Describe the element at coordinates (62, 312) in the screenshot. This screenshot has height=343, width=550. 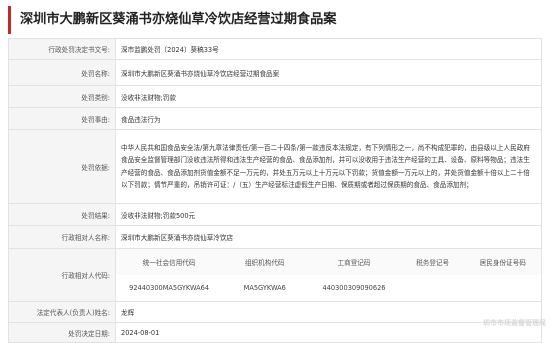
I see `legal-rep-label: 法定代表人(负责人)姓名:` at that location.